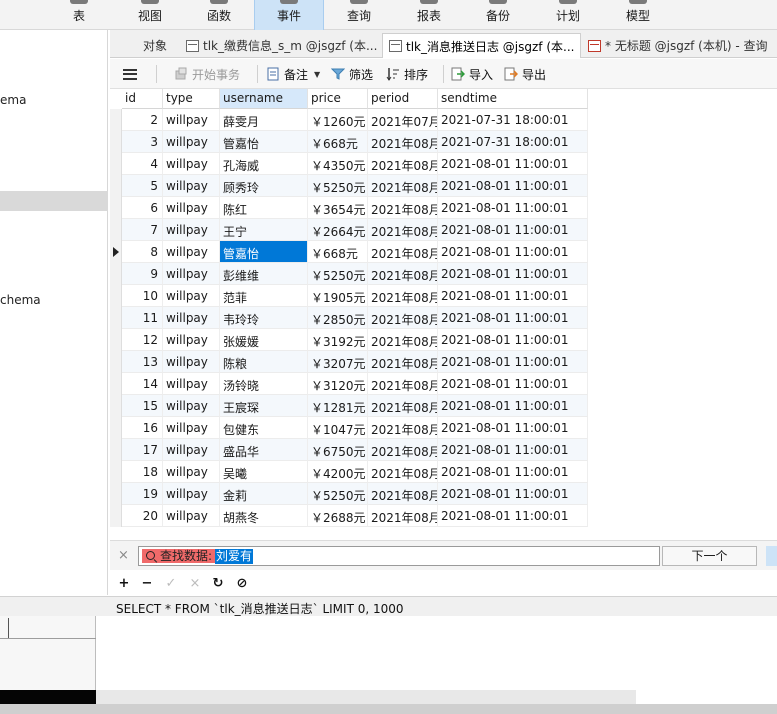 This screenshot has width=777, height=714. I want to click on cell-id: 9, so click(142, 274).